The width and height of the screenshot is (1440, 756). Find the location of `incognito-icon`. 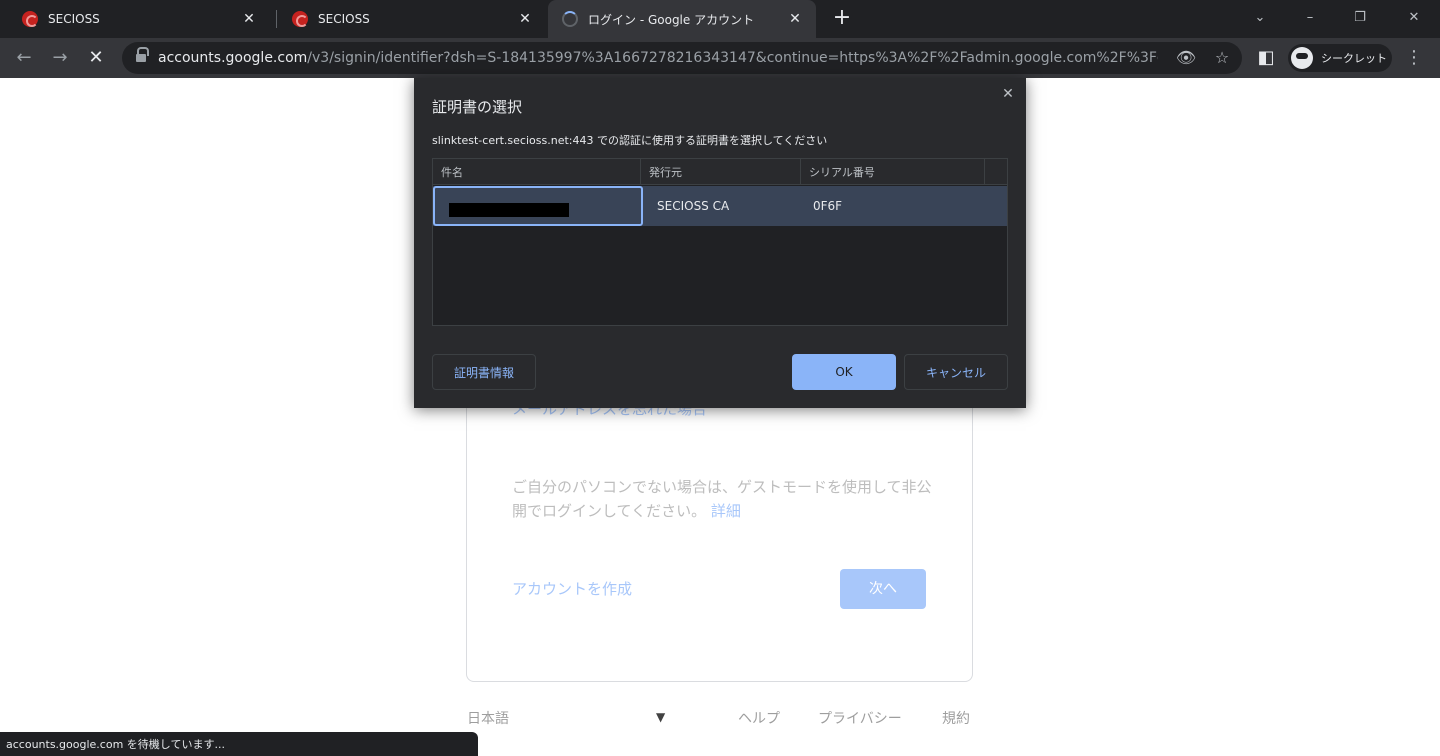

incognito-icon is located at coordinates (1302, 58).